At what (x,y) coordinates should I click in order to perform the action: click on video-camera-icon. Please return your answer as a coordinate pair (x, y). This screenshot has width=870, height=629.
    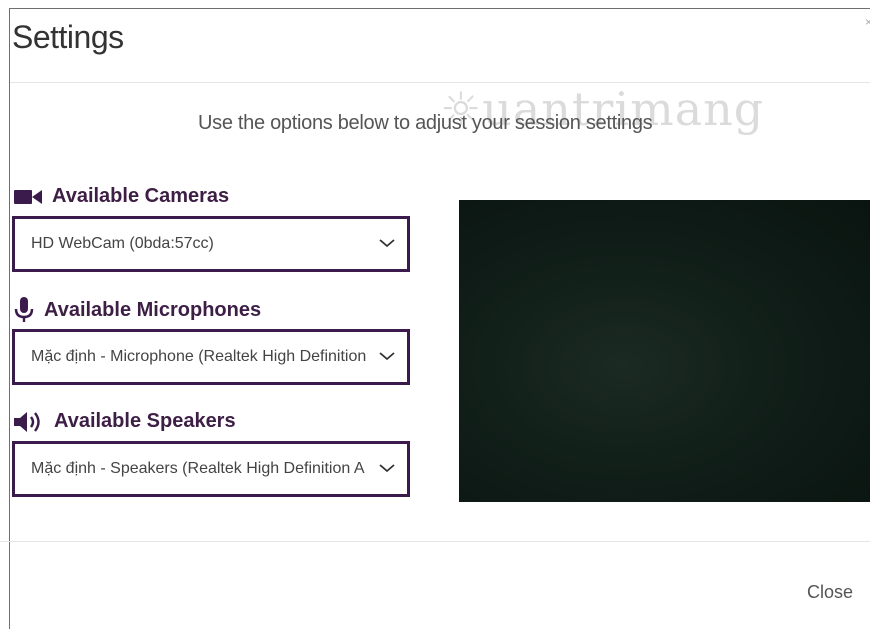
    Looking at the image, I should click on (28, 197).